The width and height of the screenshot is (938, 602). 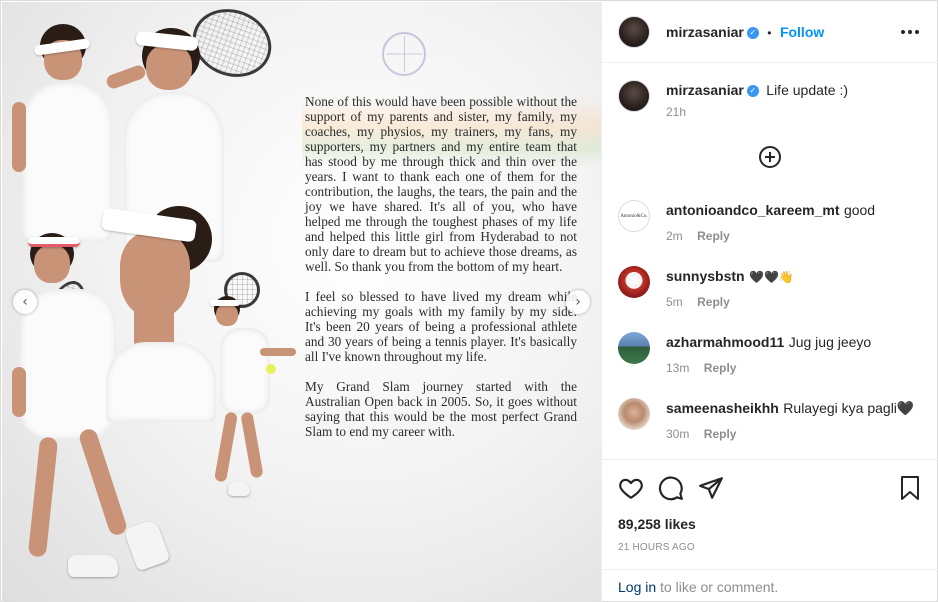 I want to click on post-timestamp: 21 HOURS AGO, so click(x=656, y=547).